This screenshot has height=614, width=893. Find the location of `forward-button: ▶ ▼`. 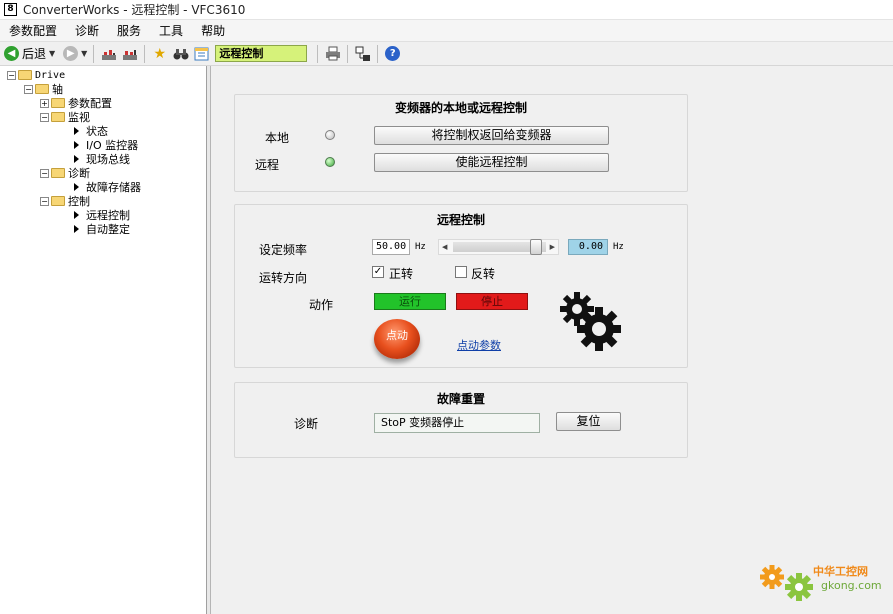

forward-button: ▶ ▼ is located at coordinates (75, 54).